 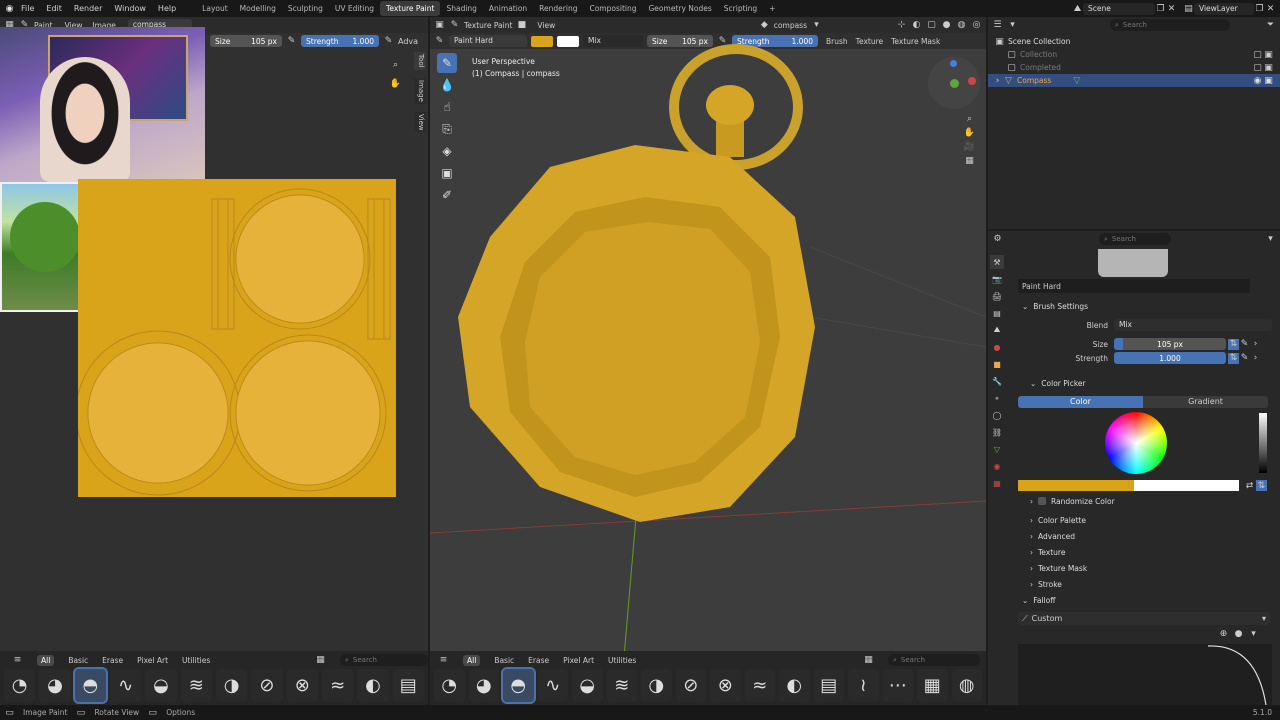 I want to click on unified-size-icon: ⇅, so click(x=1233, y=344).